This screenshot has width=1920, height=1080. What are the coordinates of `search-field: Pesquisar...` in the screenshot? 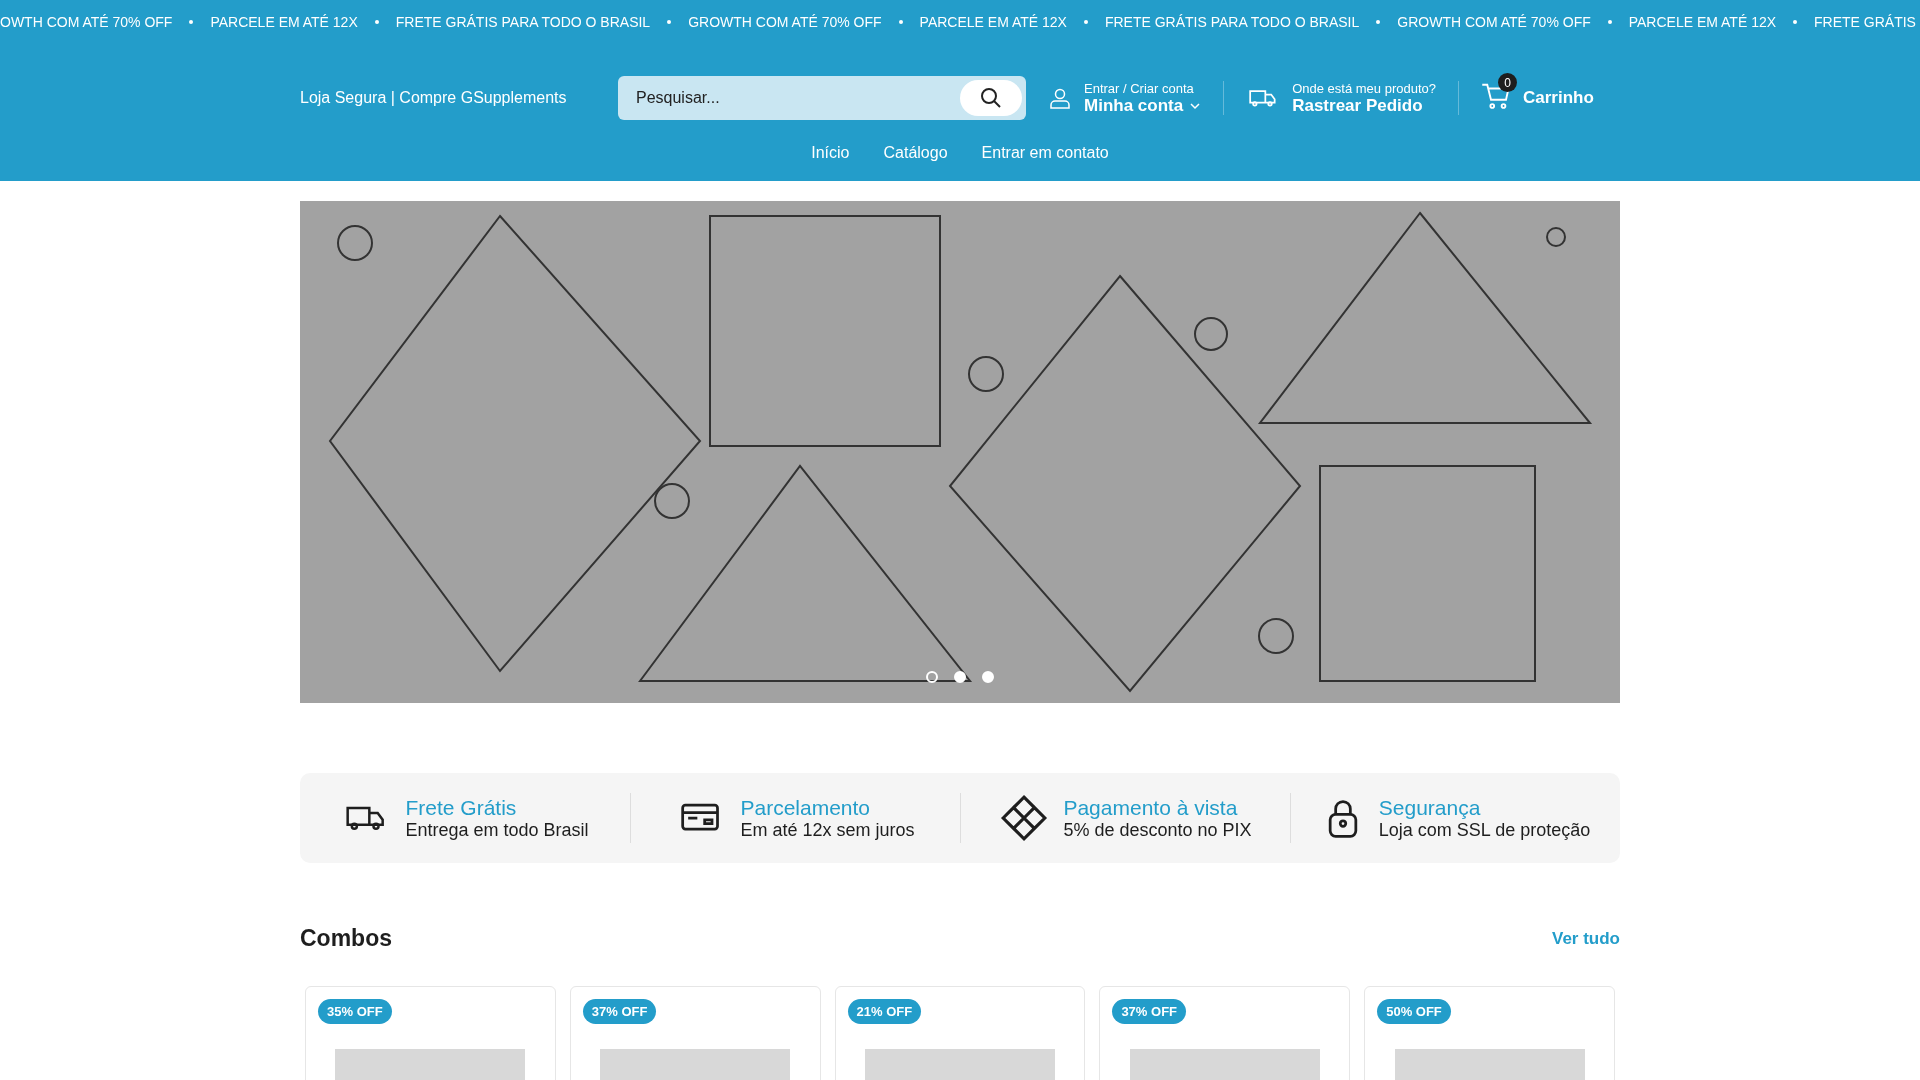 It's located at (822, 98).